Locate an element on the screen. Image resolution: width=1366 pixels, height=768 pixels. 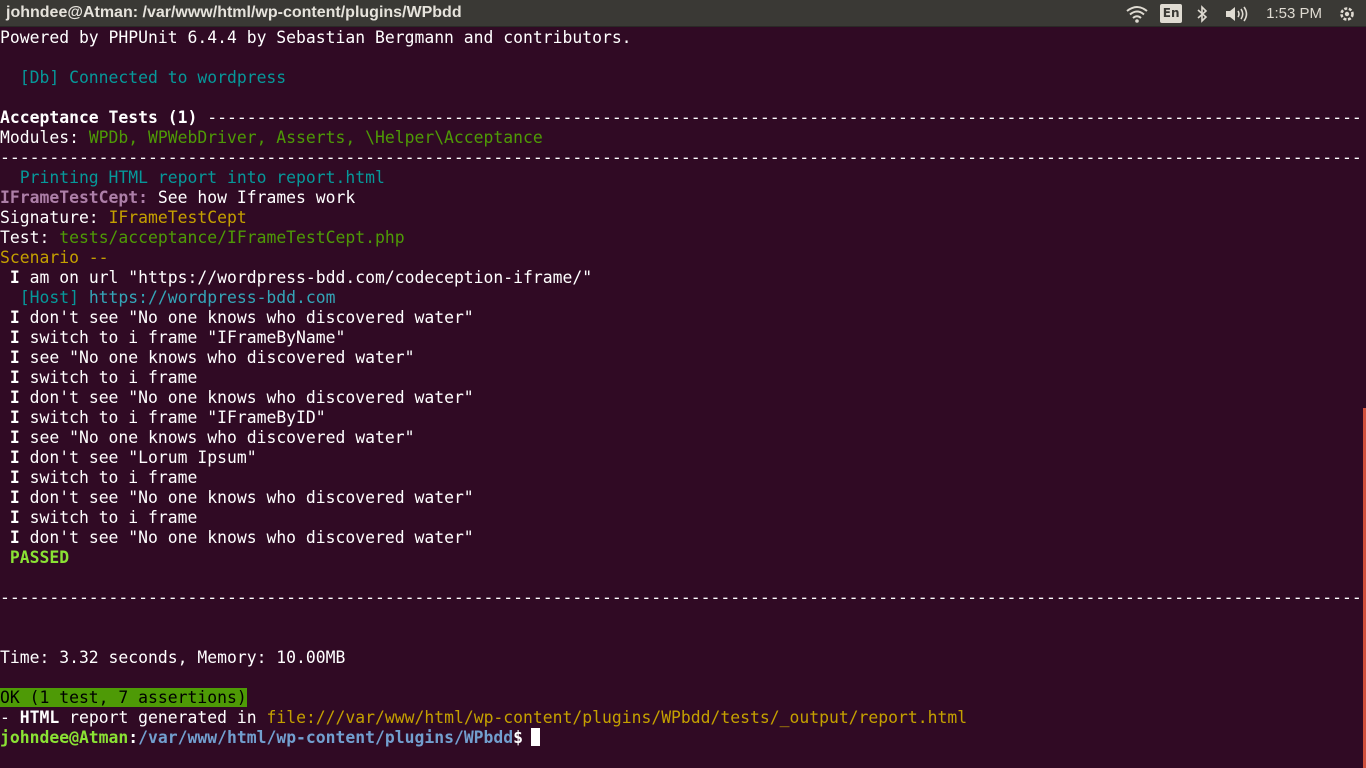
prompt-colon: : is located at coordinates (133, 737).